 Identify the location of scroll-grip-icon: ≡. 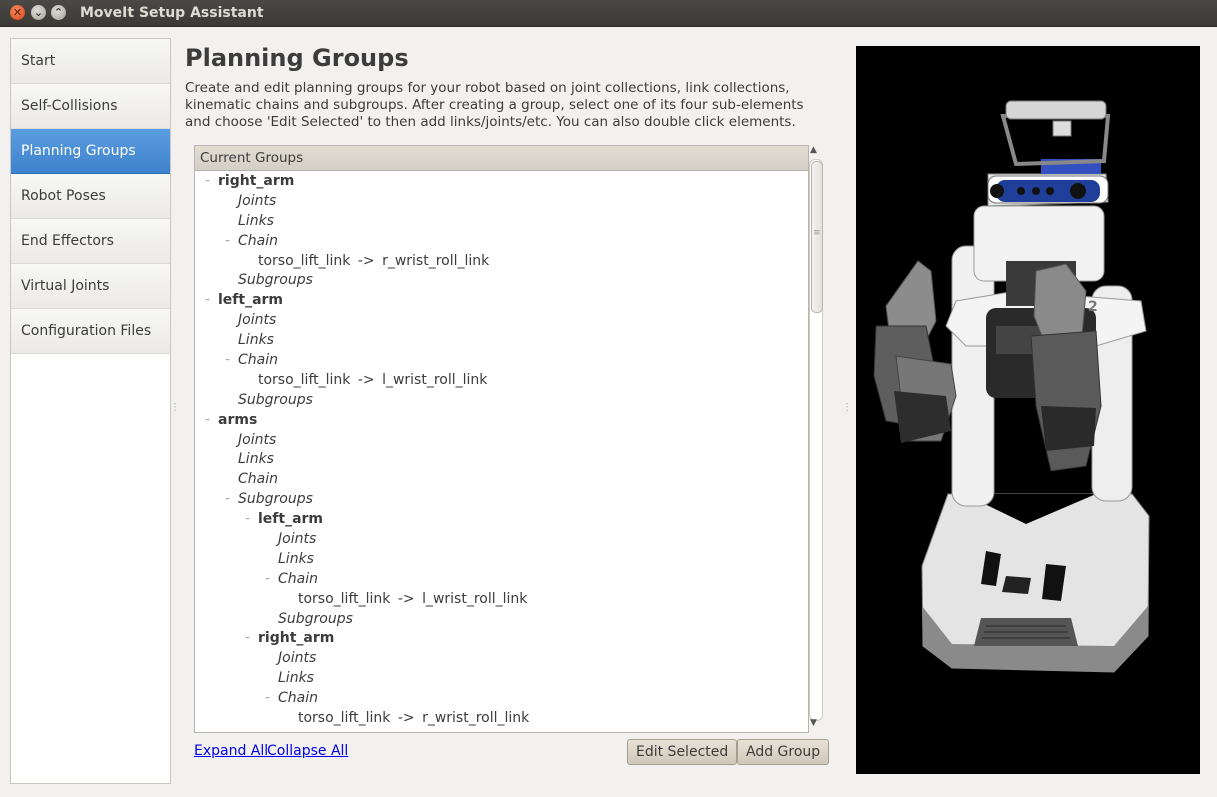
(817, 233).